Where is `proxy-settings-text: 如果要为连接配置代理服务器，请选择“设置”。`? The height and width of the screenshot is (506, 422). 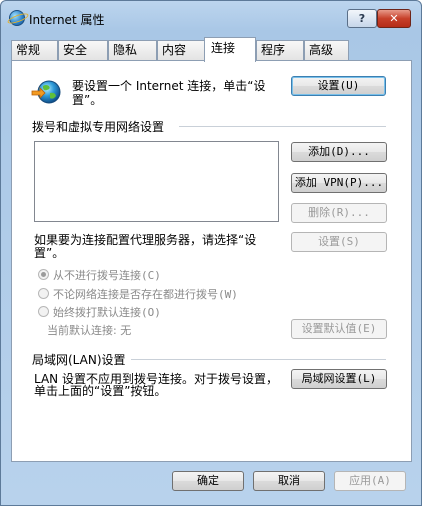
proxy-settings-text: 如果要为连接配置代理服务器，请选择“设置”。 is located at coordinates (145, 246).